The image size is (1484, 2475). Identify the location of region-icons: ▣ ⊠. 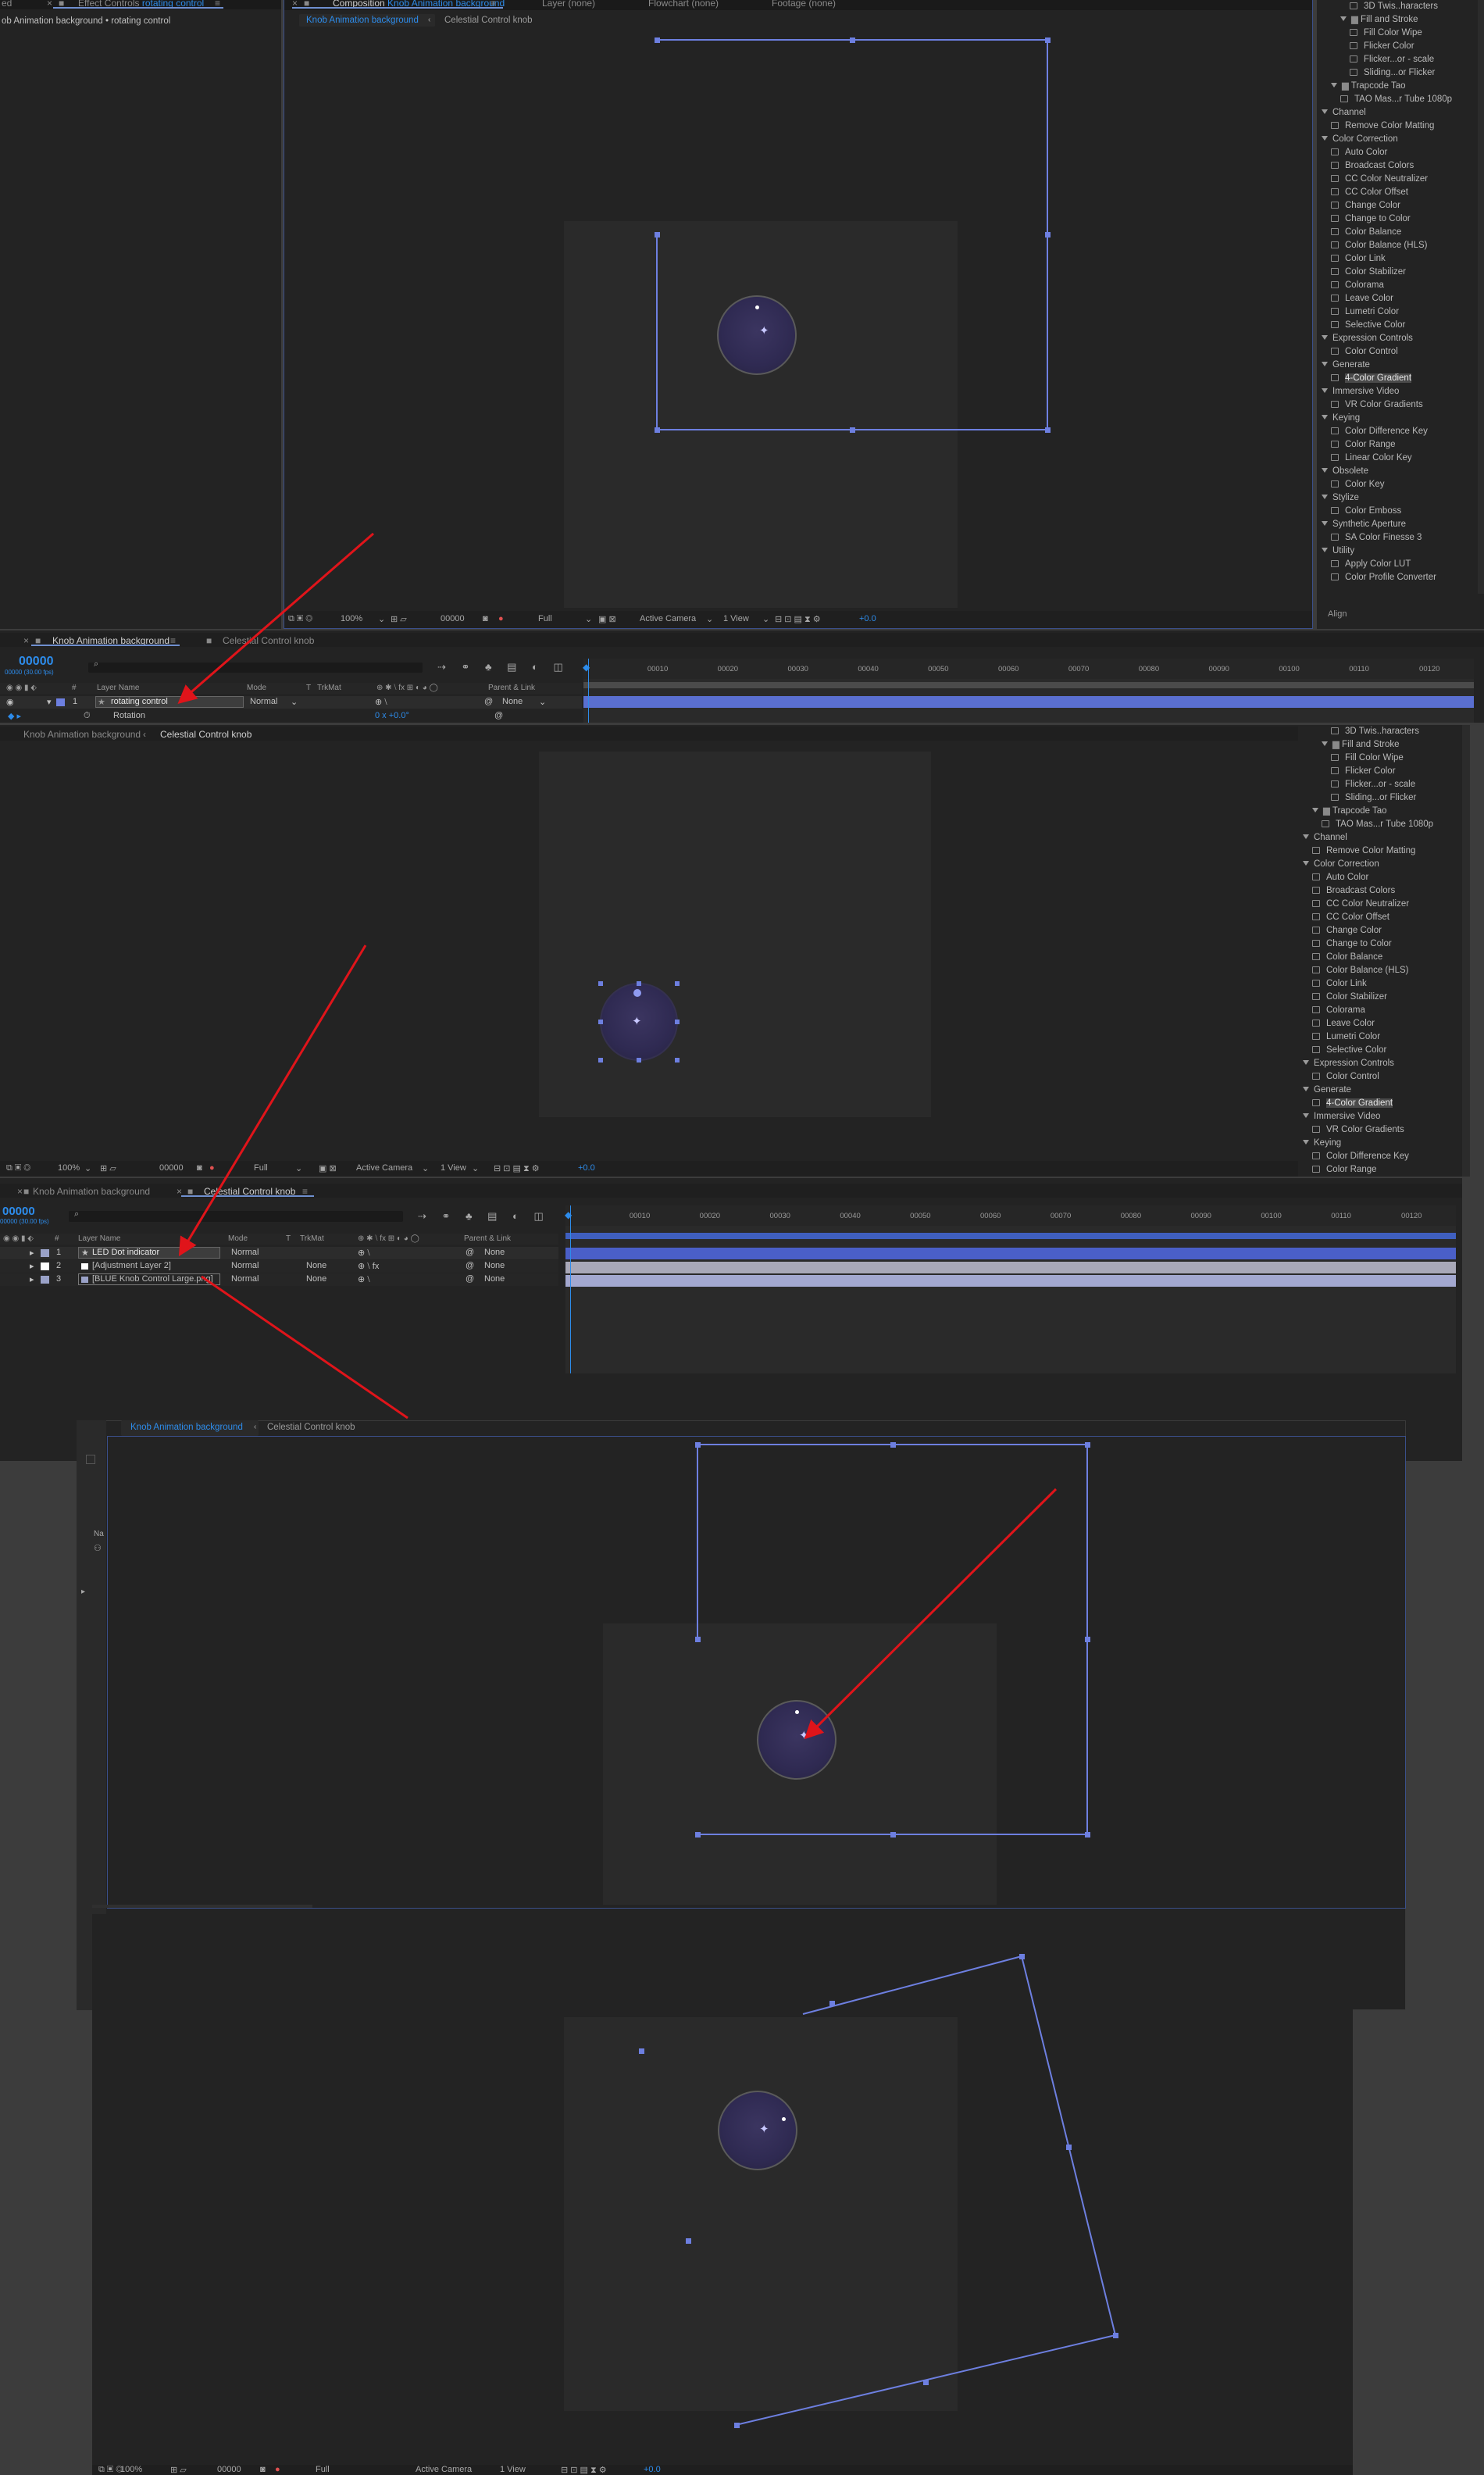
(607, 619).